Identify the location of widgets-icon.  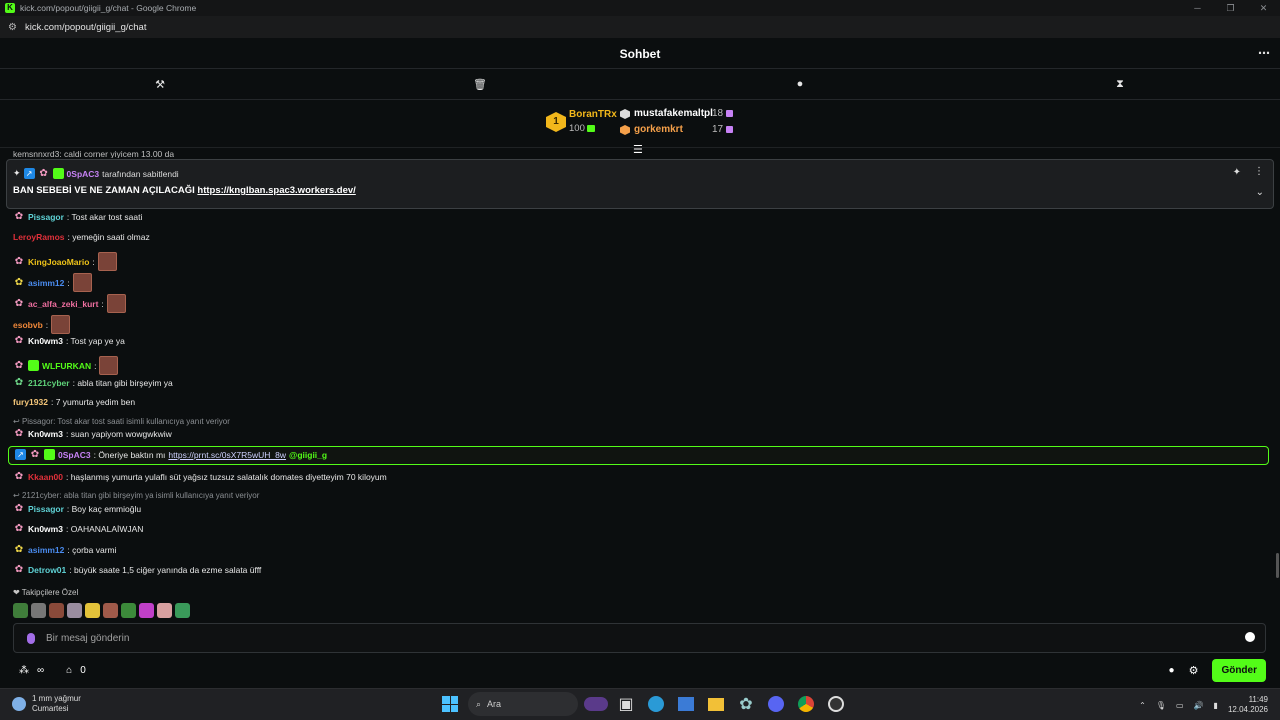
(596, 704).